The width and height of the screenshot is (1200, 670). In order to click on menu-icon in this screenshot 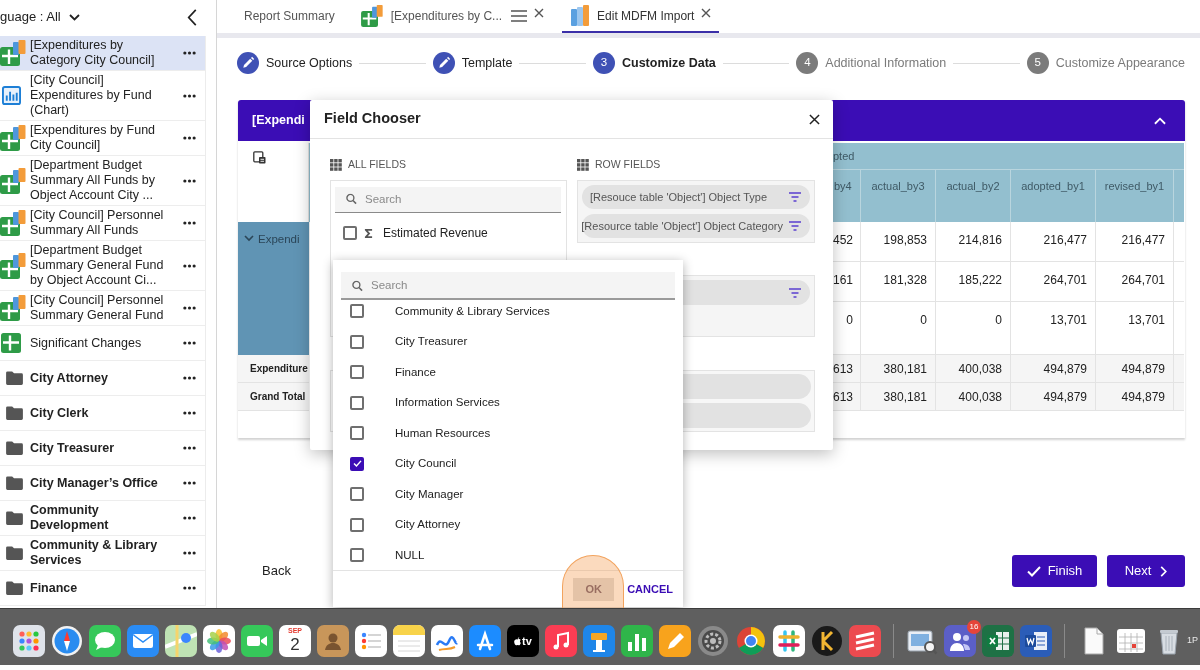, I will do `click(519, 15)`.